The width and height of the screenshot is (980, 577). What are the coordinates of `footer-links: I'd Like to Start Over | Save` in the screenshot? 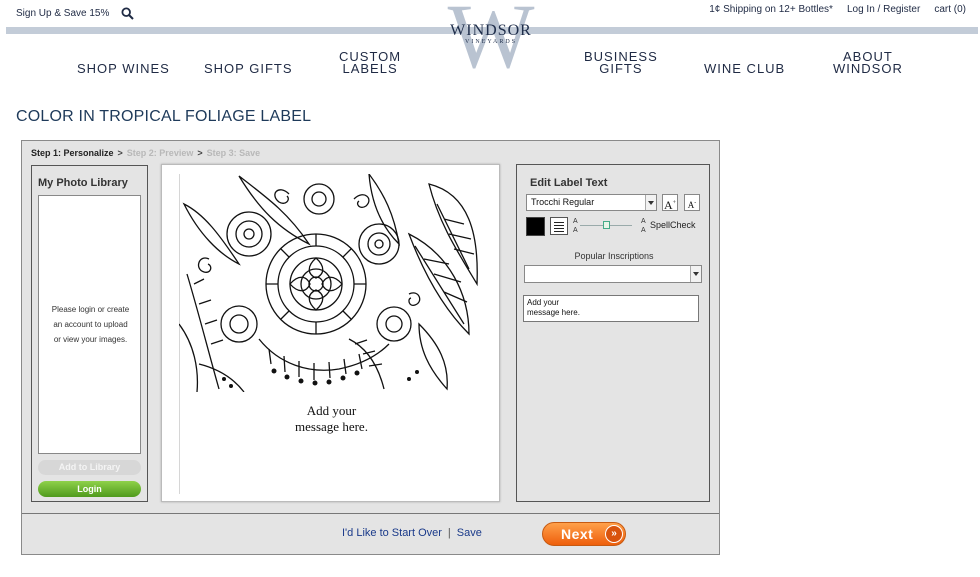 It's located at (412, 533).